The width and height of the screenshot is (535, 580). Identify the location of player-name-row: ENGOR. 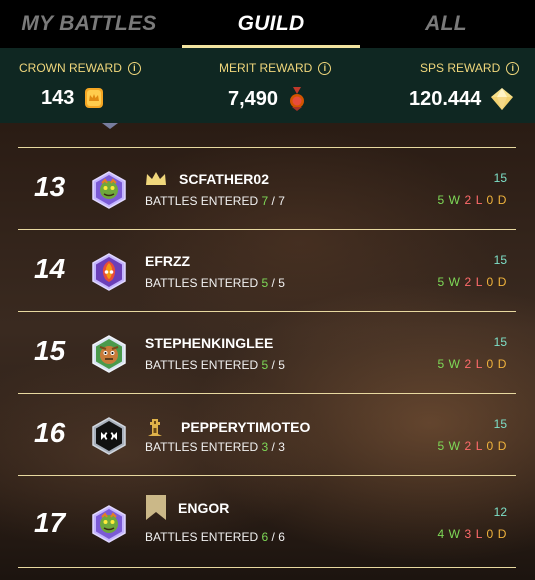
(187, 508).